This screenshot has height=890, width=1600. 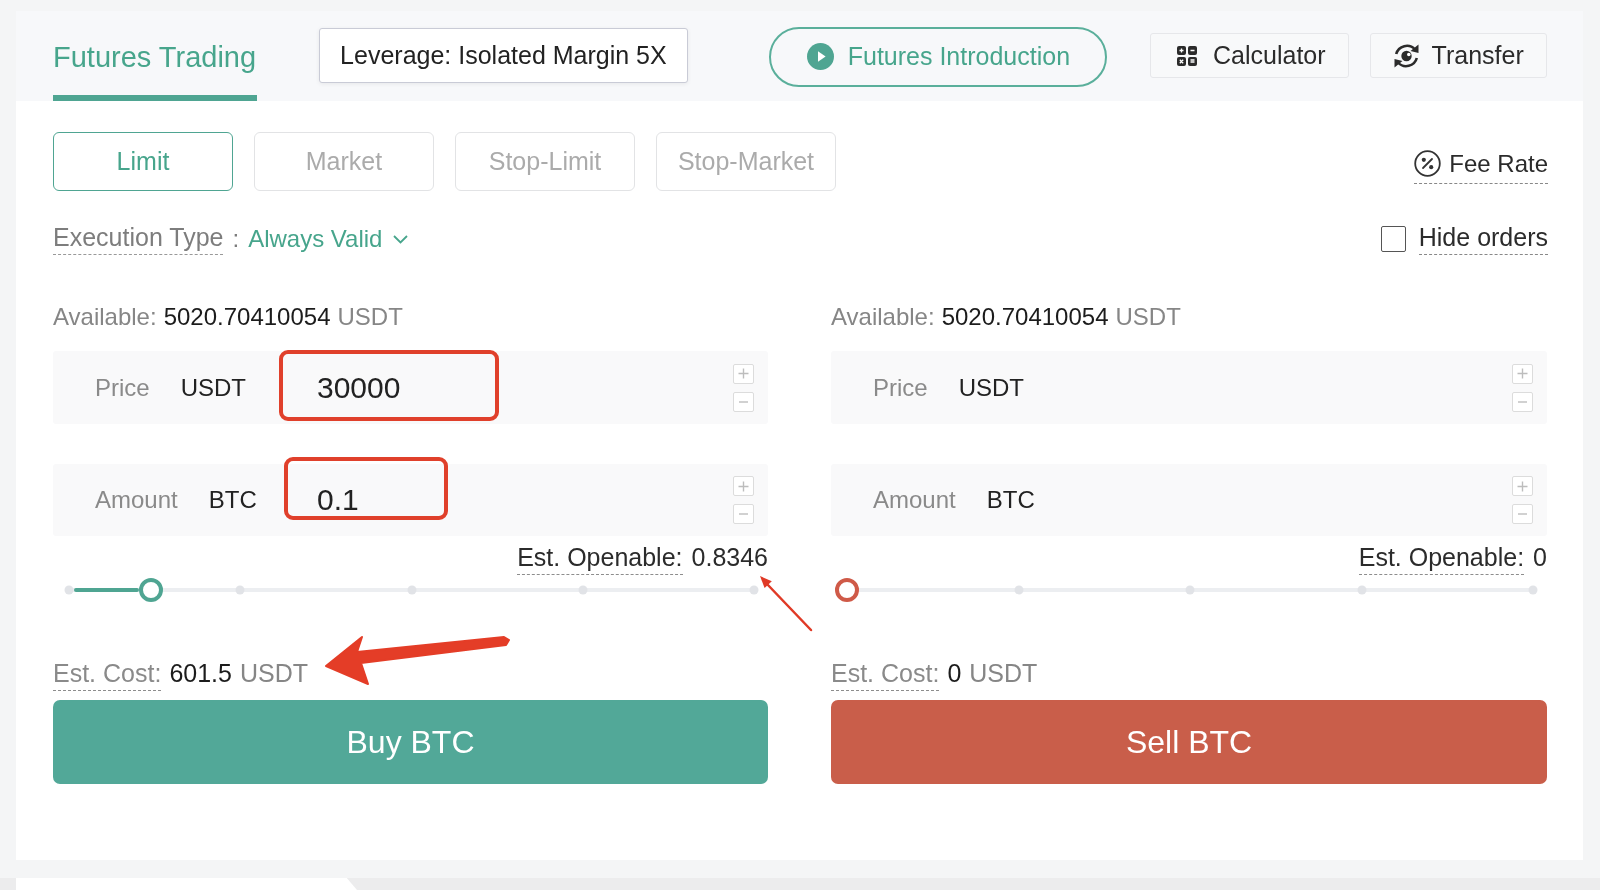 What do you see at coordinates (1189, 742) in the screenshot?
I see `sell-button: Sell BTC` at bounding box center [1189, 742].